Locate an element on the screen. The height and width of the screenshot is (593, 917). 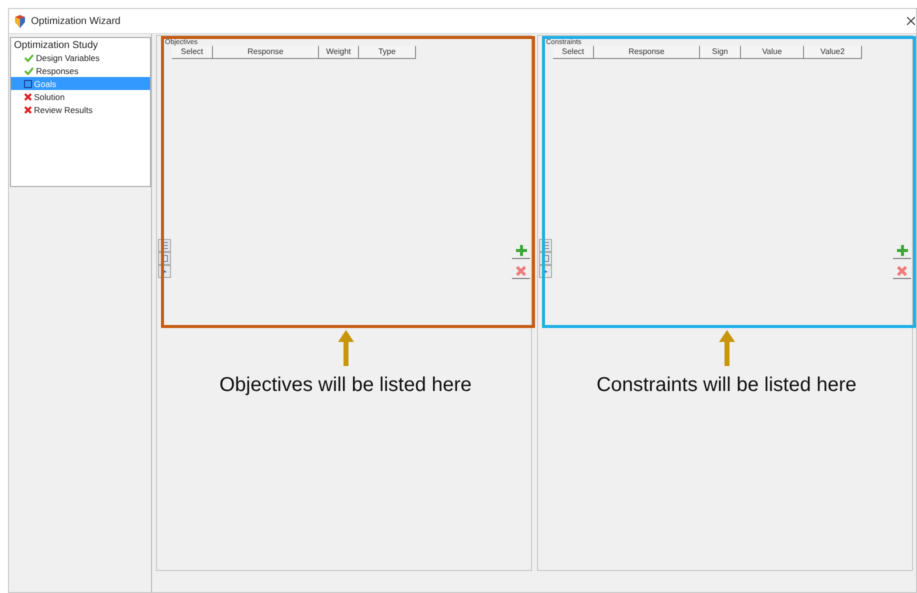
tree-item: Solution is located at coordinates (80, 96).